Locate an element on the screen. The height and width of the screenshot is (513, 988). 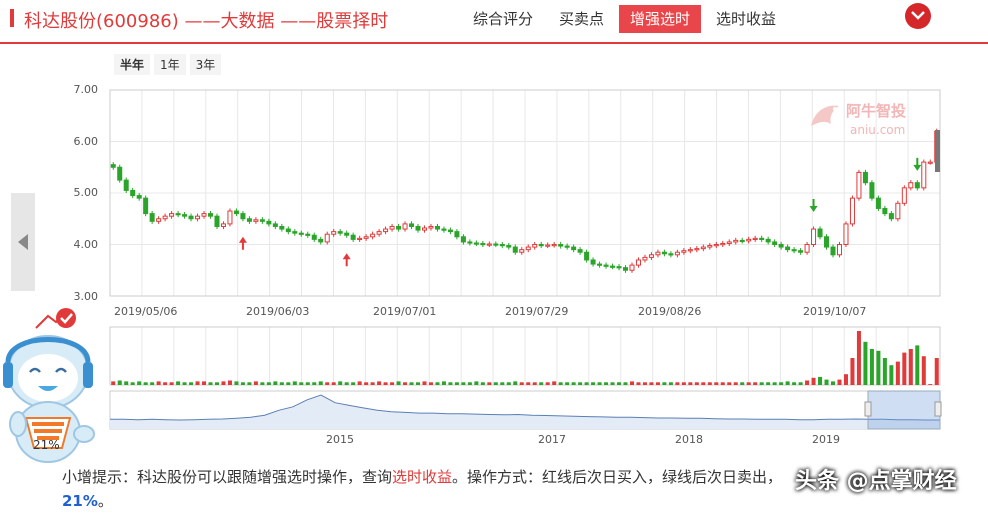
overview-year-label: 2019 is located at coordinates (826, 439).